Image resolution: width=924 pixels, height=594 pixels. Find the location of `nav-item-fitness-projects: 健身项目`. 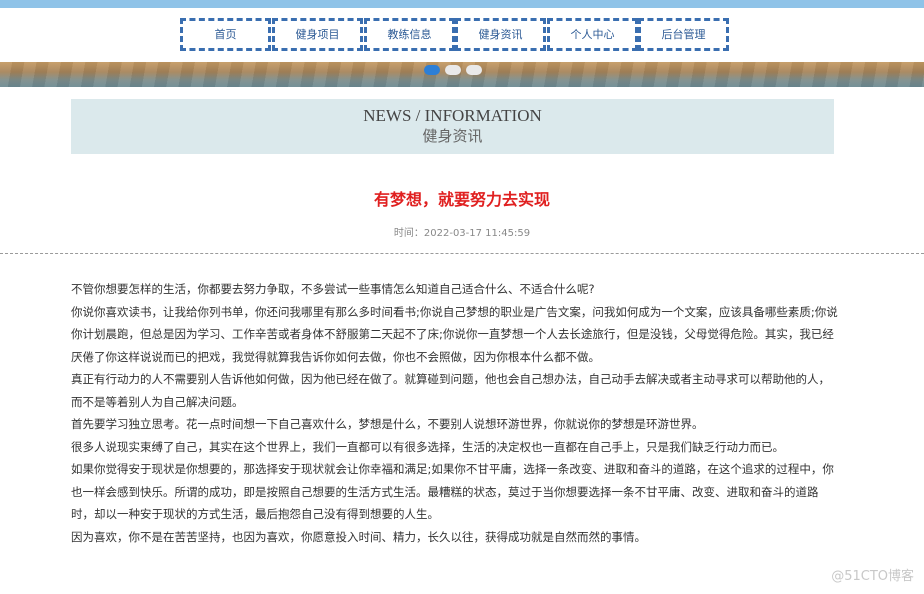

nav-item-fitness-projects: 健身项目 is located at coordinates (317, 34).